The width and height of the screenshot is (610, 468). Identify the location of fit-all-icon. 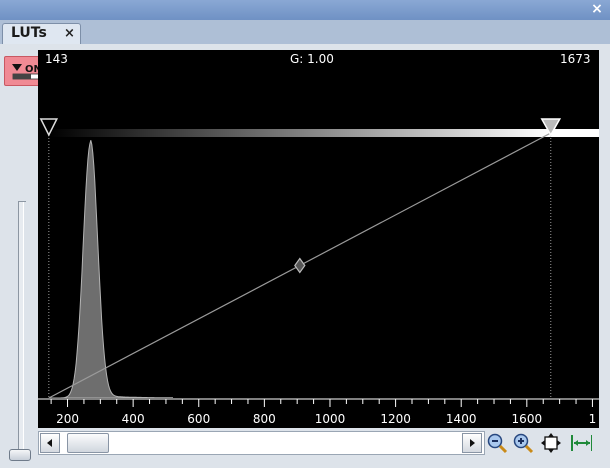
(551, 443).